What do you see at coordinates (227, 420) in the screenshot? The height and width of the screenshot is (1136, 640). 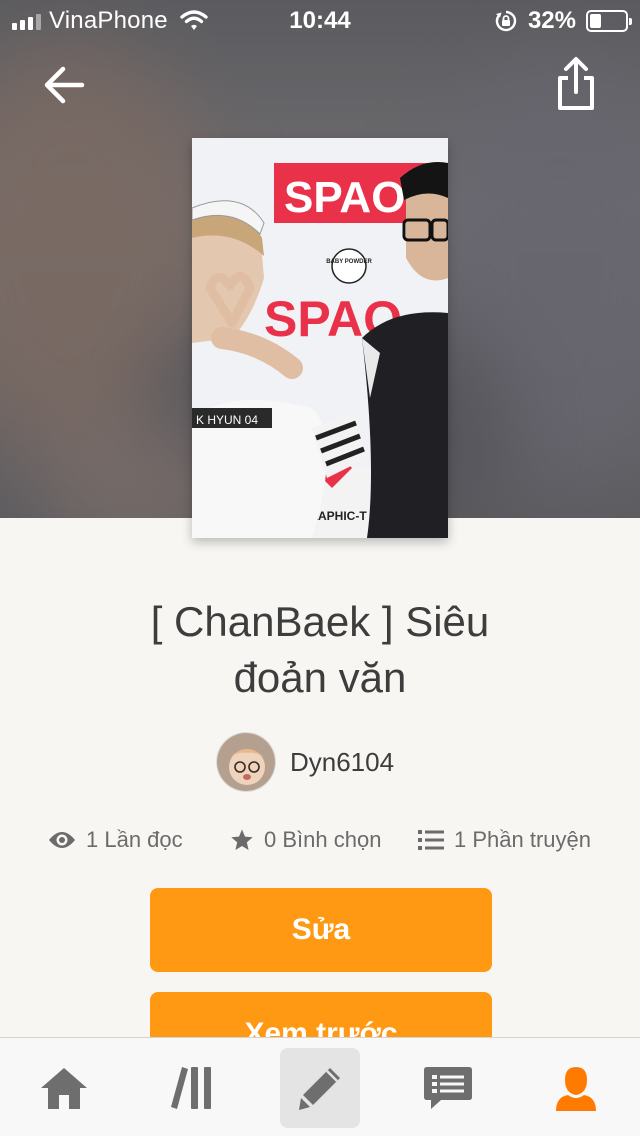 I see `shirt-text: K HYUN 04` at bounding box center [227, 420].